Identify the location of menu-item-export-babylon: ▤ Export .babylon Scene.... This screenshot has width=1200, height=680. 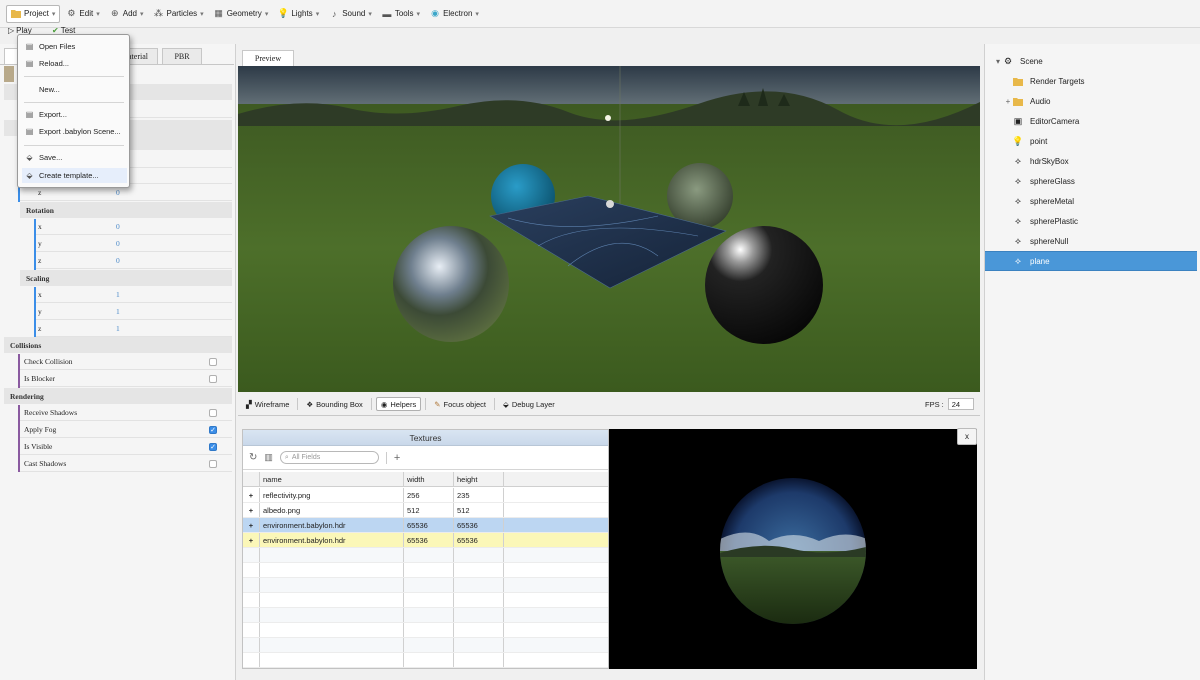
(74, 131).